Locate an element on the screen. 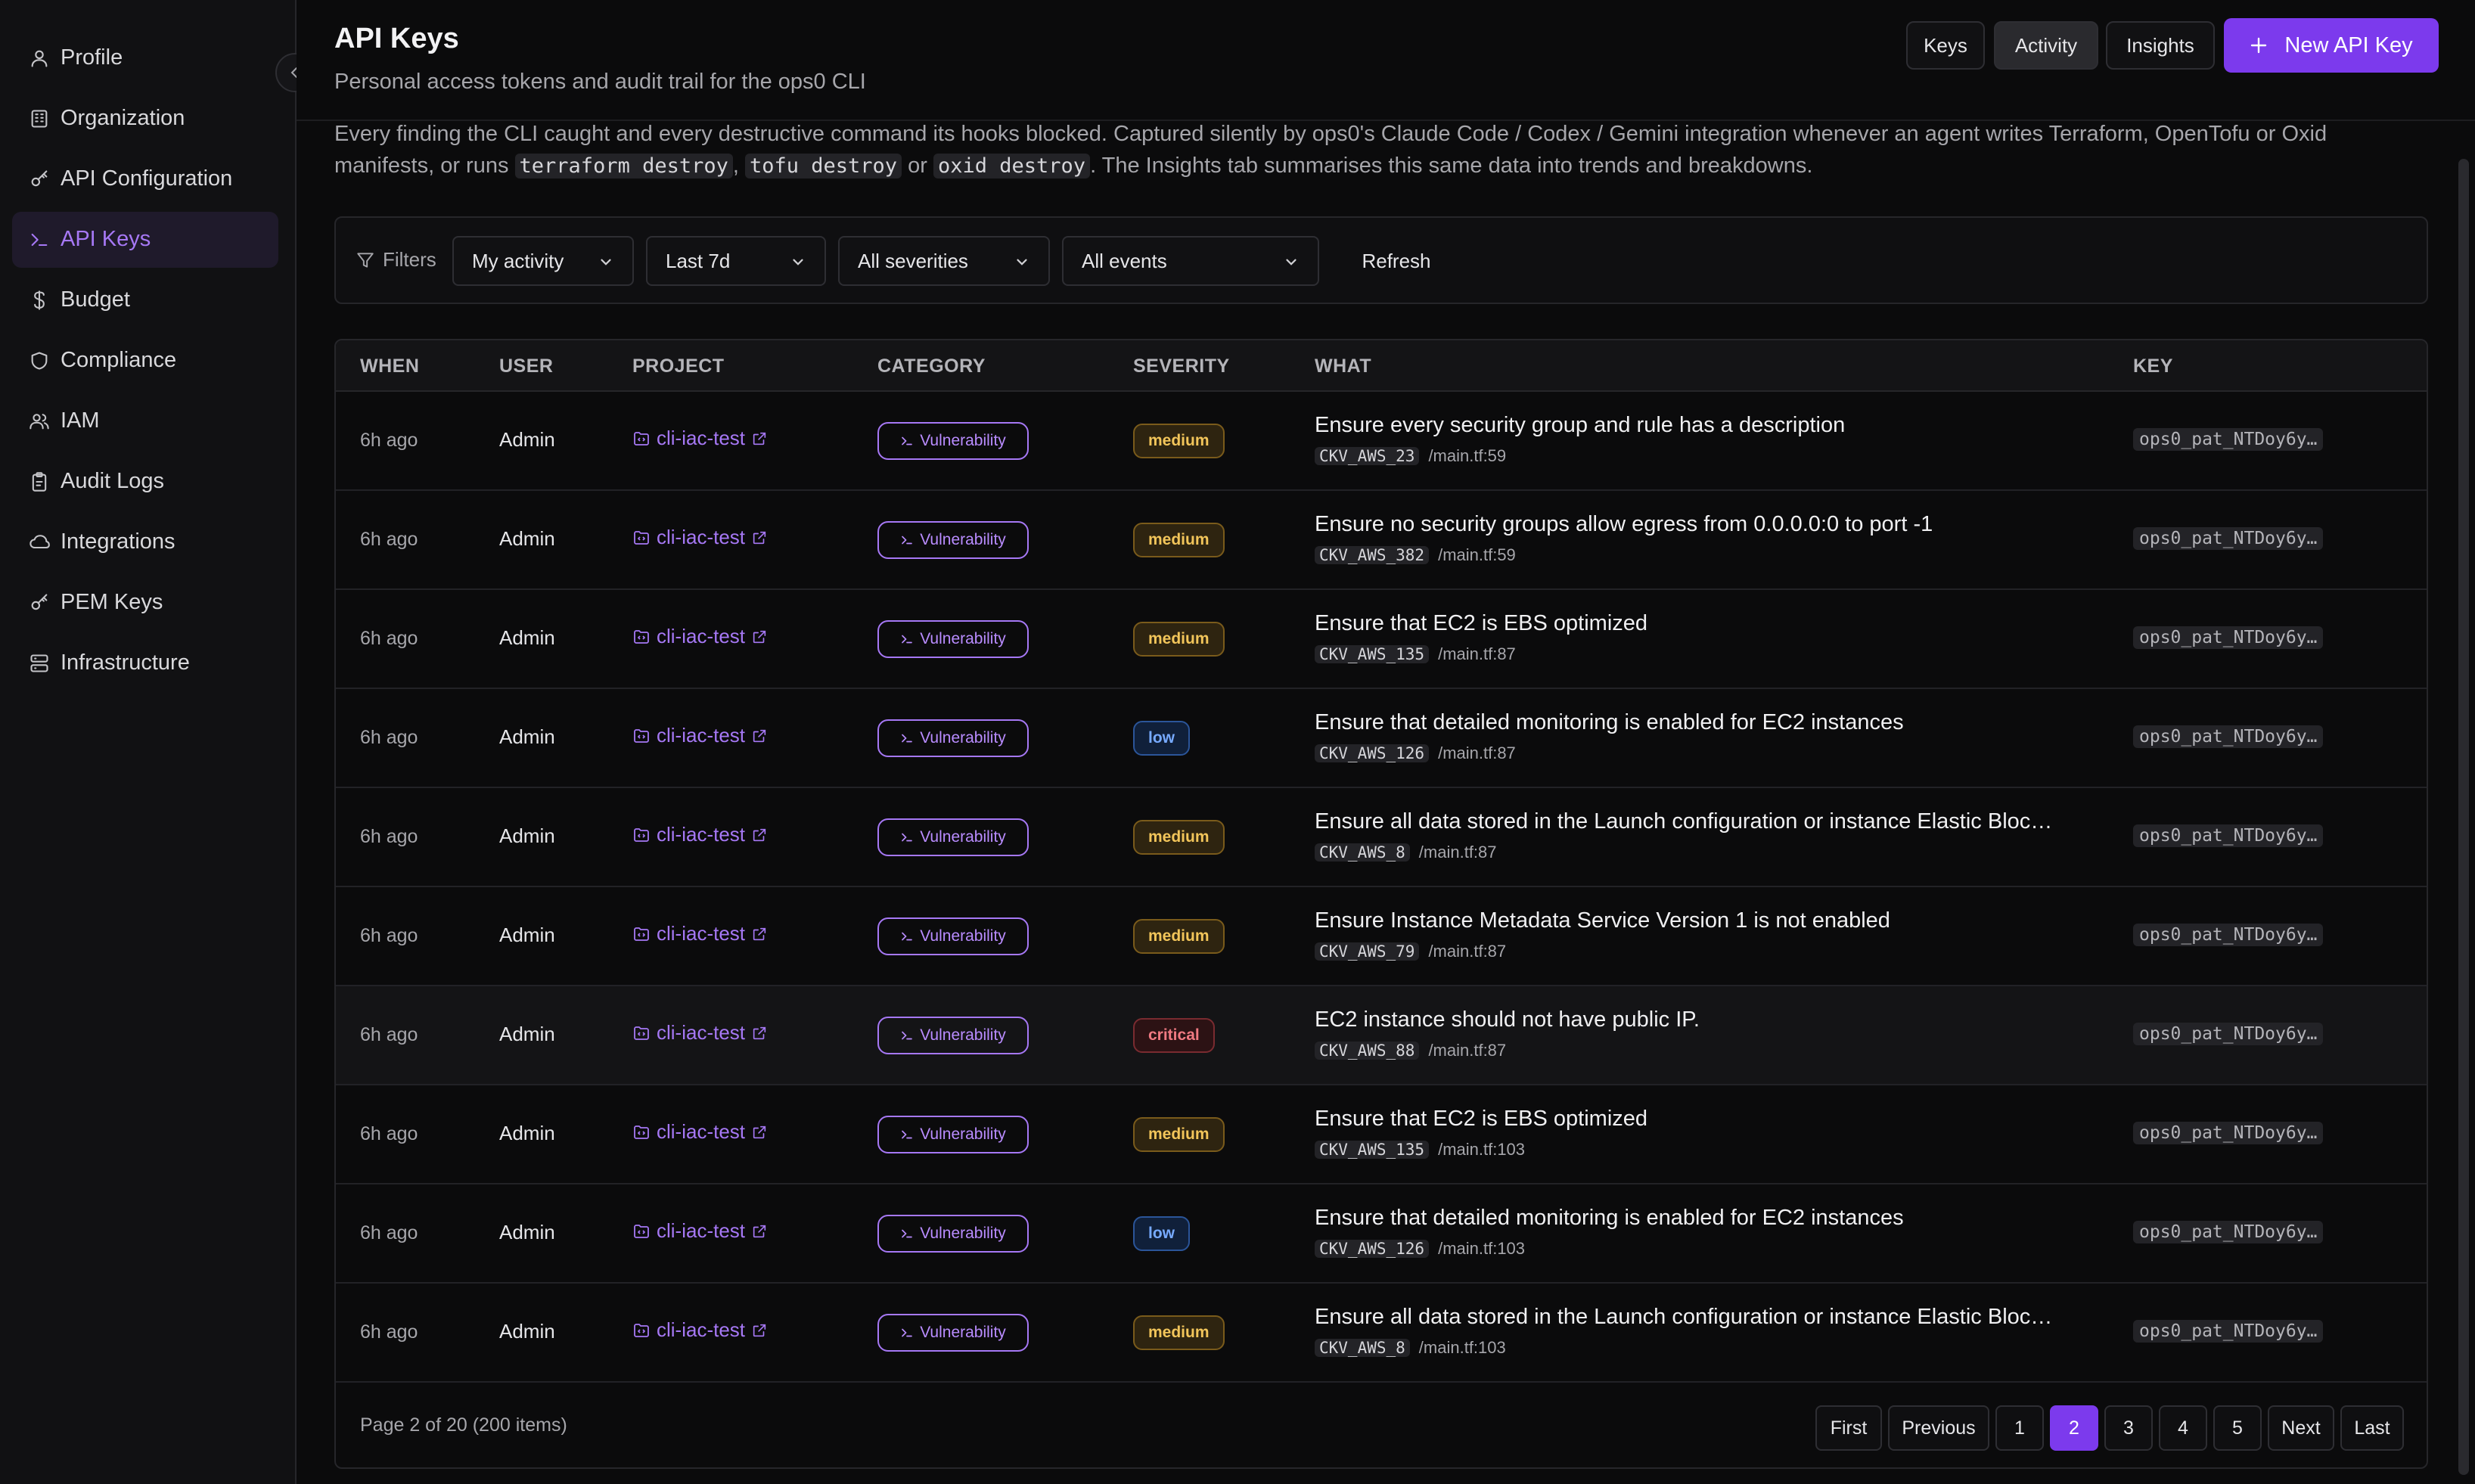 The height and width of the screenshot is (1484, 2475). tab-keys: Keys is located at coordinates (1945, 45).